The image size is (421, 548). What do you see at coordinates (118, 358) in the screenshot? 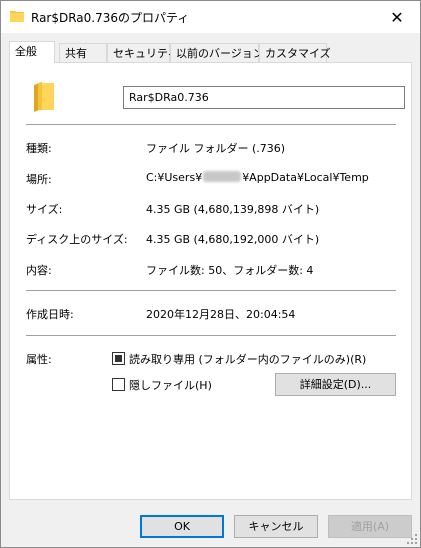
I see `readonly-checkbox` at bounding box center [118, 358].